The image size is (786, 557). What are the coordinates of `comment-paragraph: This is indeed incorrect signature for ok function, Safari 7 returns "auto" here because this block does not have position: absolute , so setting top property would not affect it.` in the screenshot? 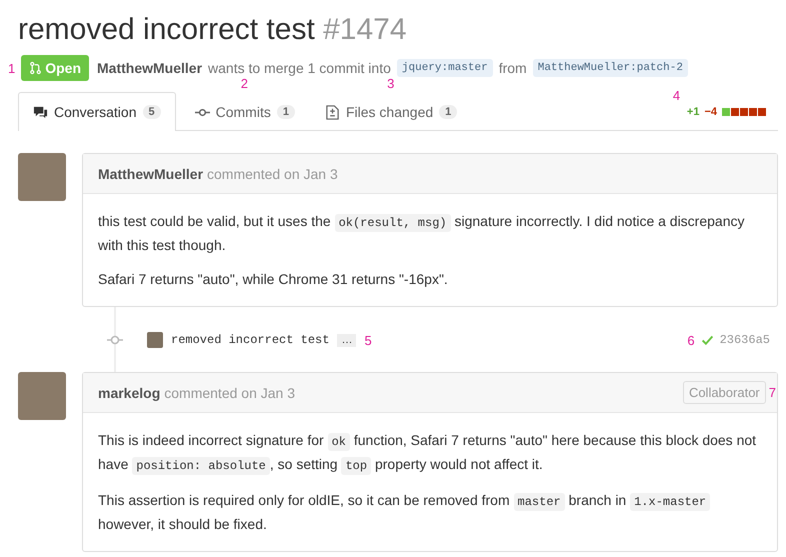 It's located at (428, 454).